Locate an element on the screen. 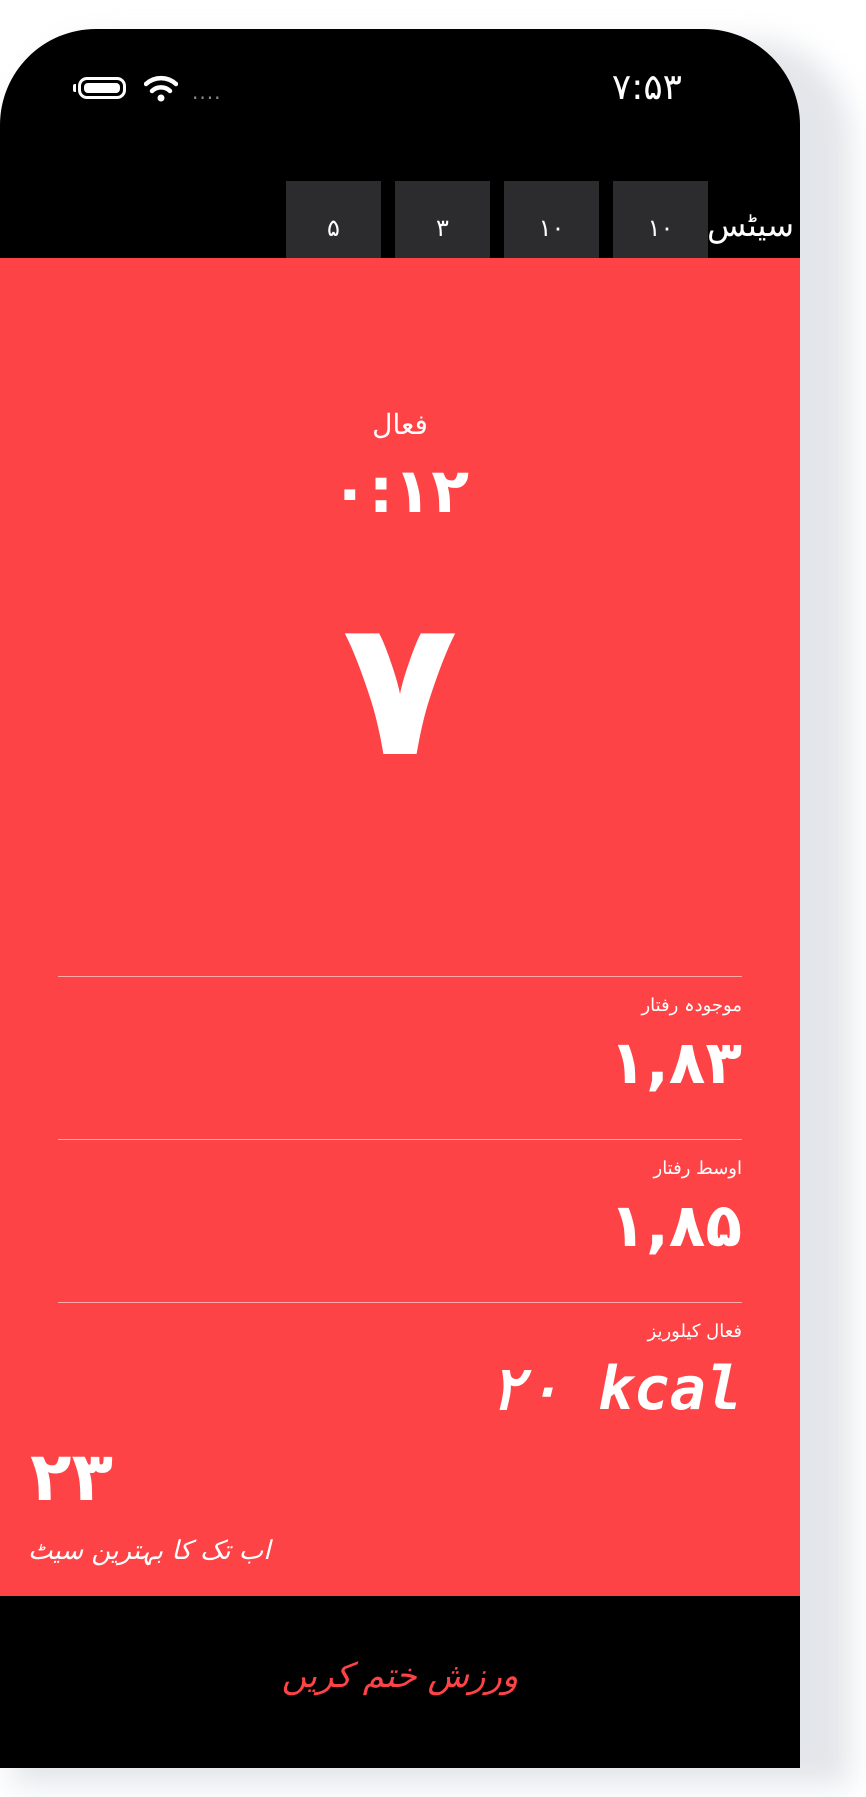 The width and height of the screenshot is (866, 1797). status-bar: .... ۷:۵۳ is located at coordinates (400, 79).